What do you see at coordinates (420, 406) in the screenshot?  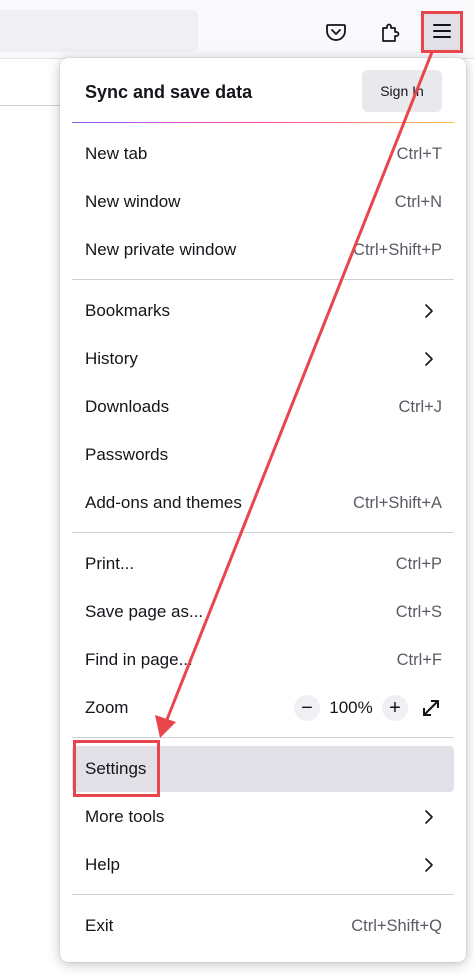 I see `shortcut-label: Ctrl+J` at bounding box center [420, 406].